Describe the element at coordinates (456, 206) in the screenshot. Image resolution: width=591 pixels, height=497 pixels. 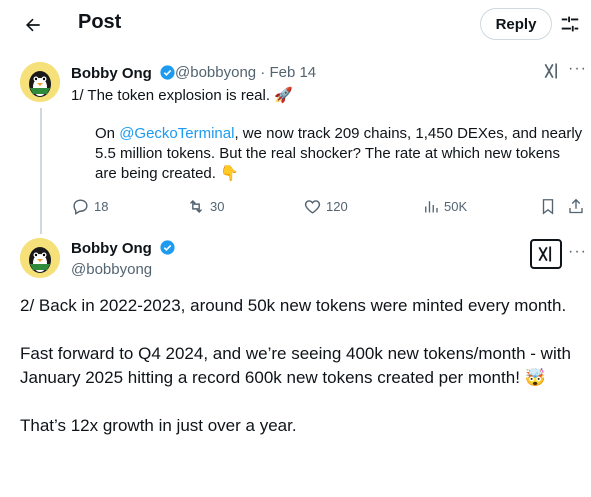
I see `view-count: 50K` at that location.